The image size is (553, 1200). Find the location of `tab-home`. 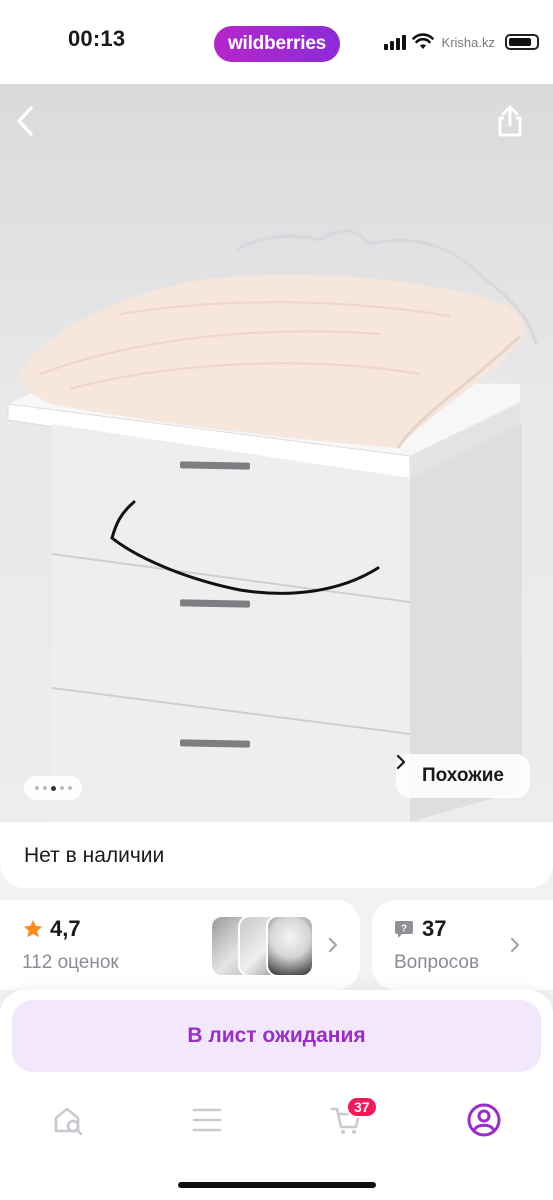

tab-home is located at coordinates (68, 1120).